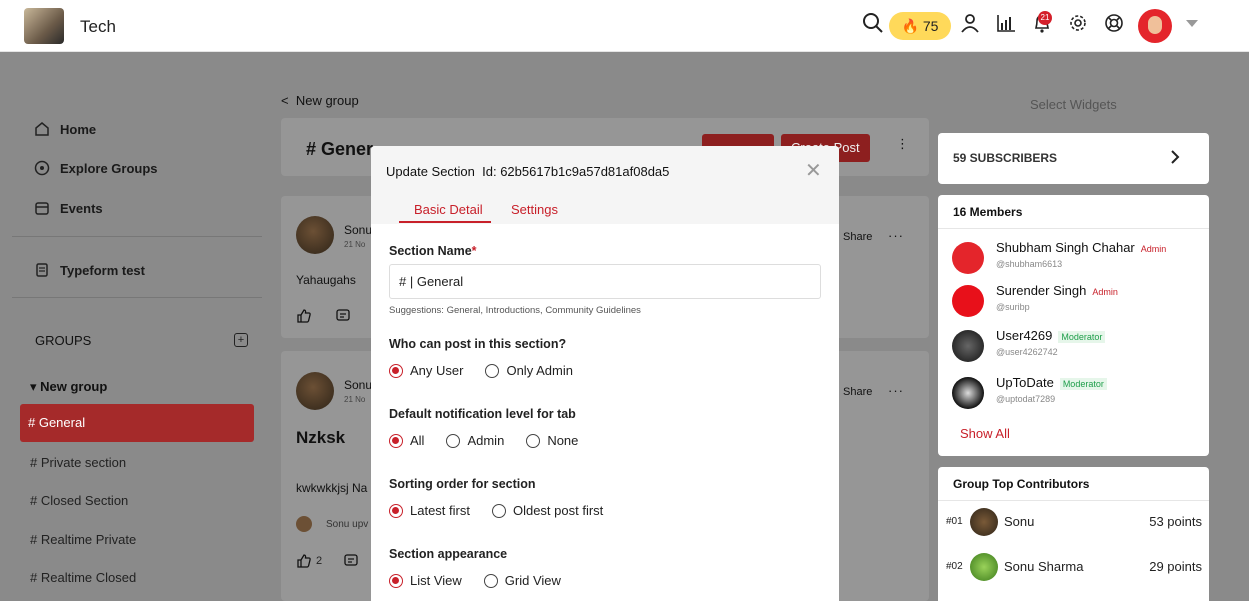  I want to click on channel-item-realtime-private: # Realtime Private, so click(83, 539).